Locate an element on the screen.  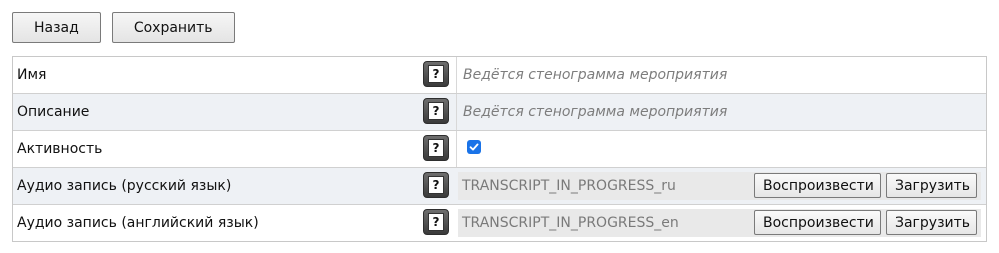
name-label: Имя is located at coordinates (32, 75).